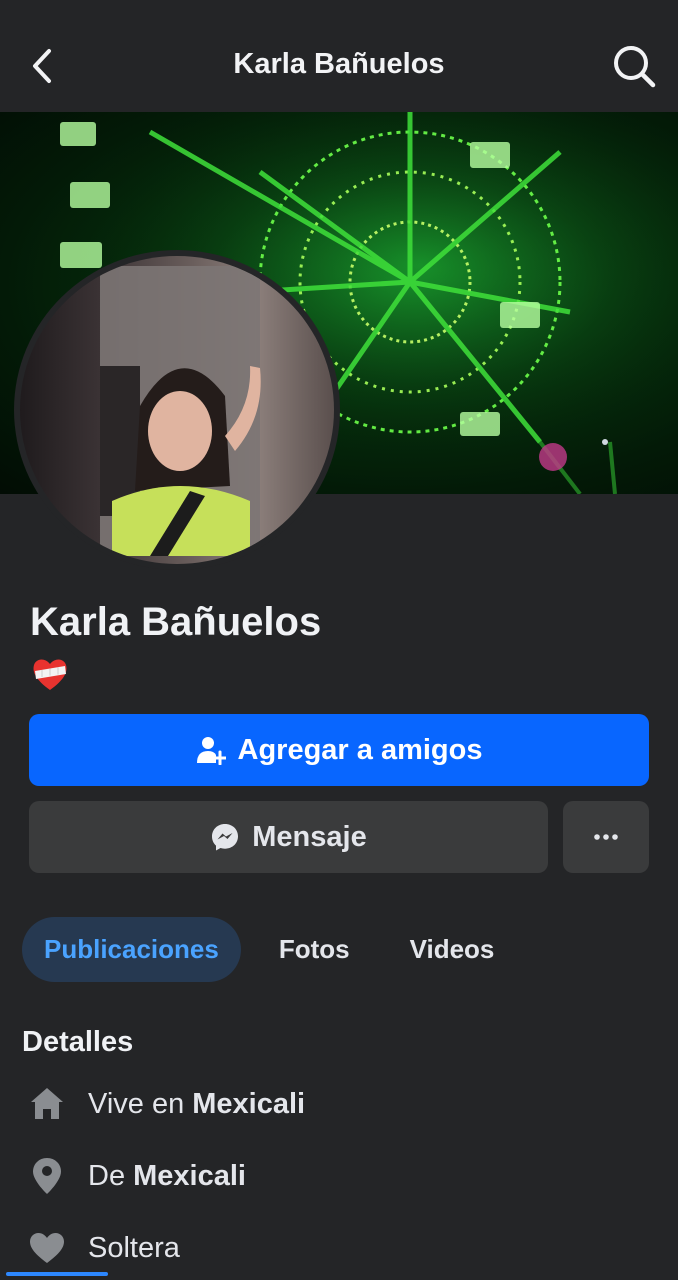 The image size is (678, 1280). What do you see at coordinates (189, 1175) in the screenshot?
I see `detail-from-value: Mexicali` at bounding box center [189, 1175].